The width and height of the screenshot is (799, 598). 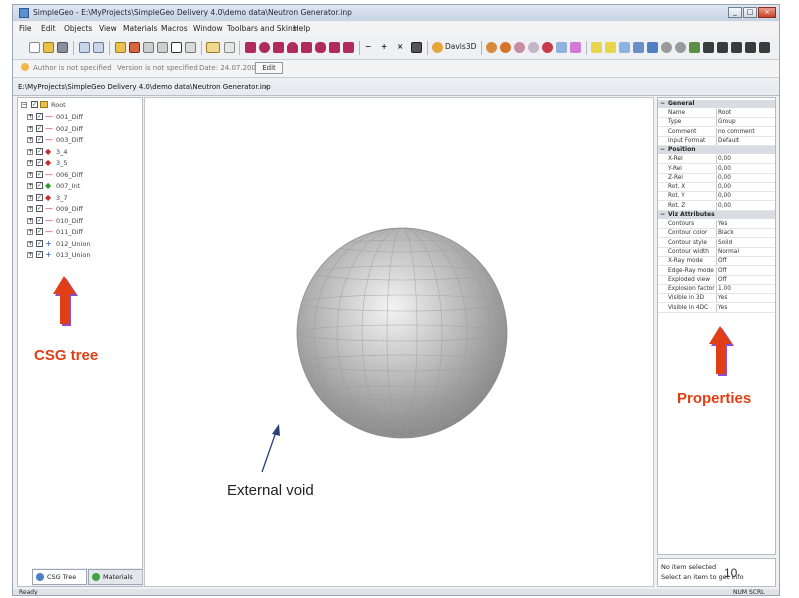 What do you see at coordinates (270, 448) in the screenshot?
I see `external-void-arrow` at bounding box center [270, 448].